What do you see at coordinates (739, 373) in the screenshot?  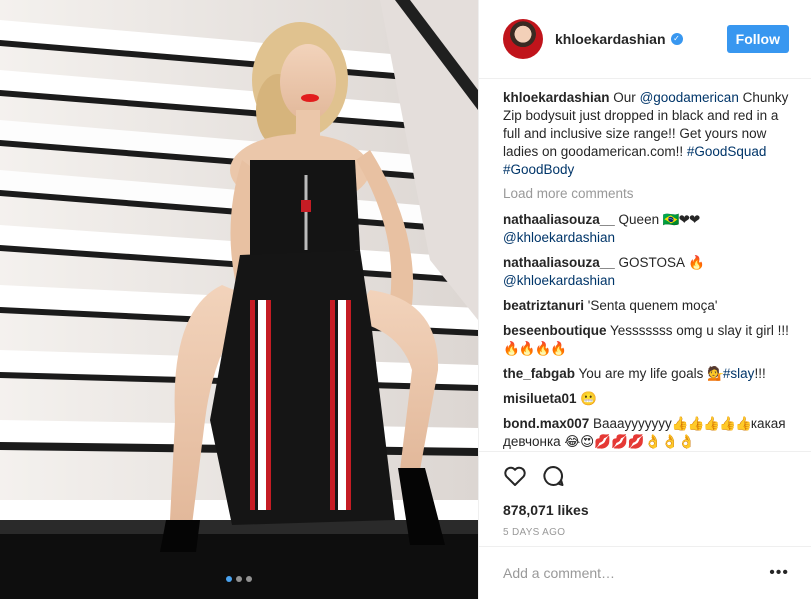 I see `comment-hashtag-link: #slay` at bounding box center [739, 373].